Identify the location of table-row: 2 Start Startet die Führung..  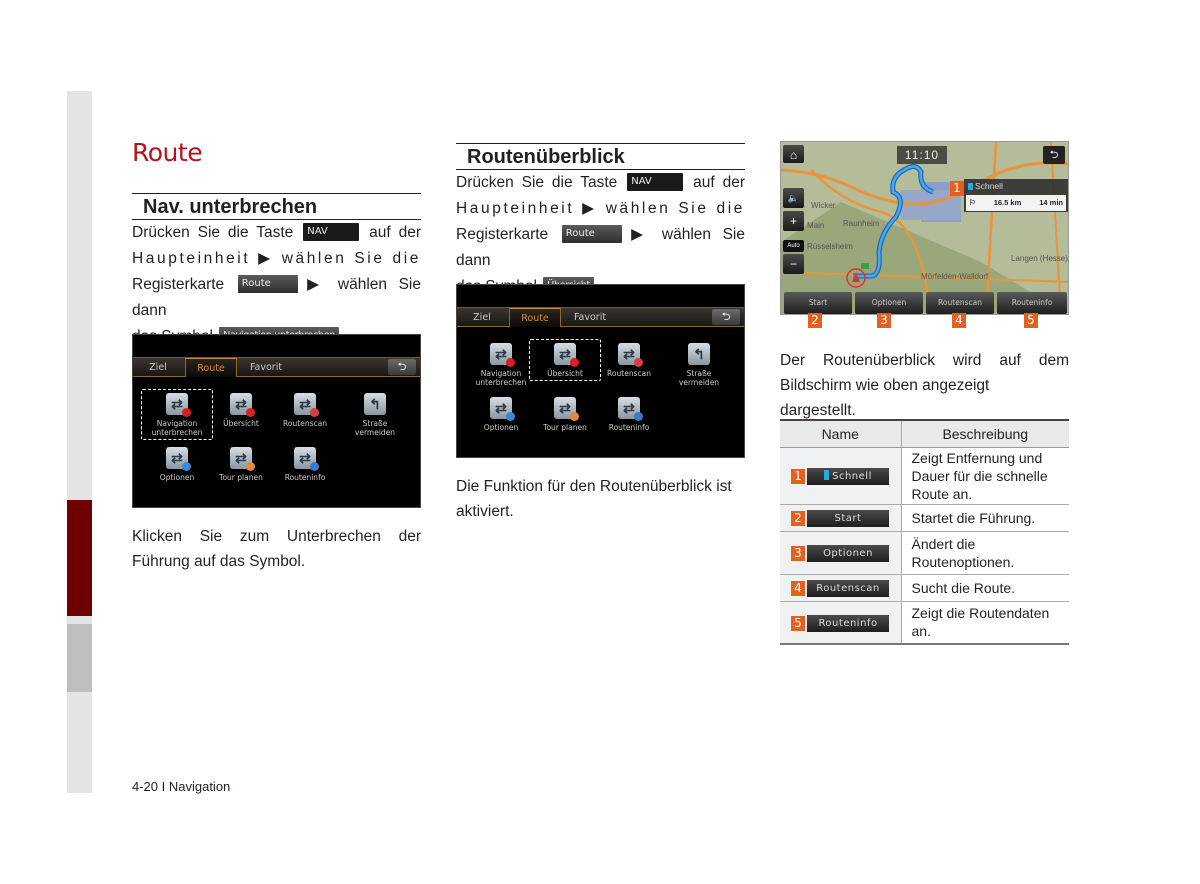
(924, 518).